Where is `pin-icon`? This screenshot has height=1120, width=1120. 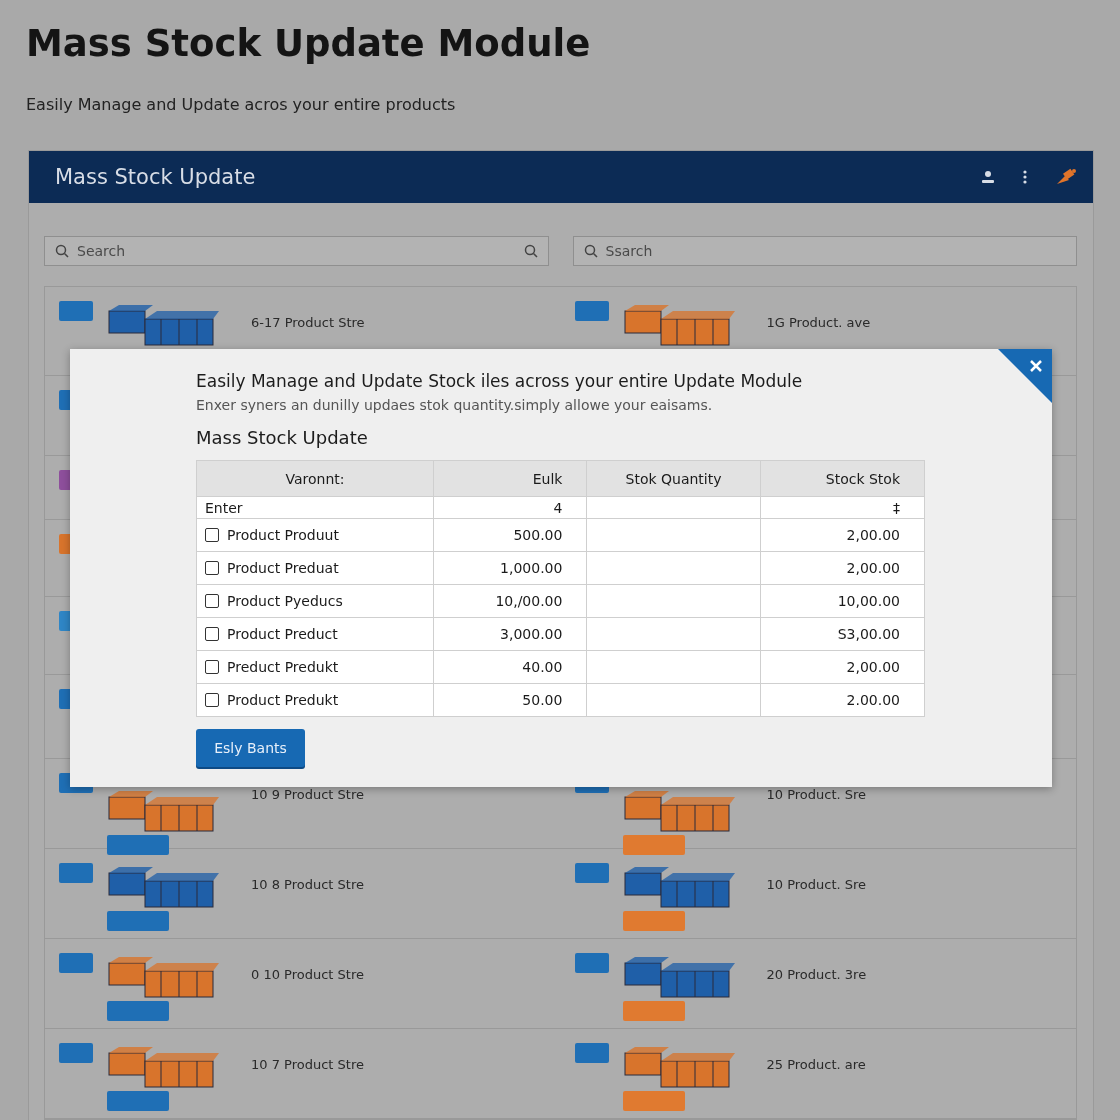 pin-icon is located at coordinates (1066, 177).